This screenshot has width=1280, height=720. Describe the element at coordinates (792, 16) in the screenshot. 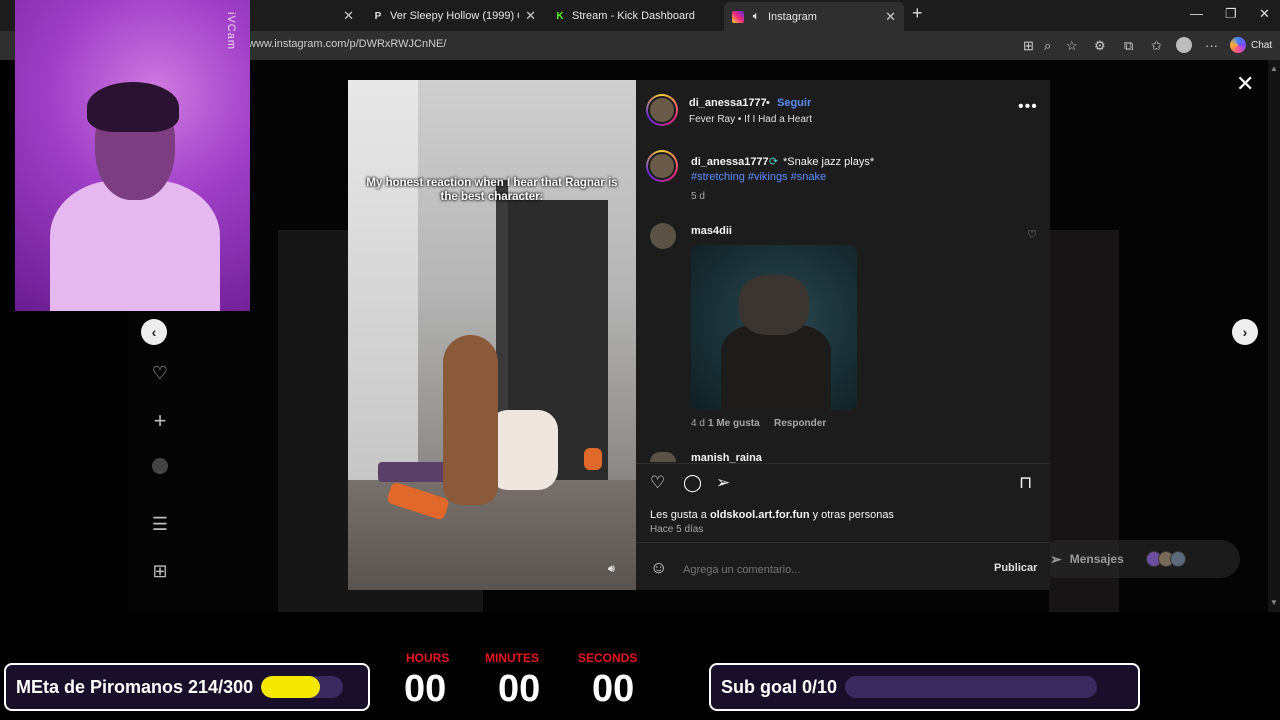

I see `tab-label: Instagram` at that location.